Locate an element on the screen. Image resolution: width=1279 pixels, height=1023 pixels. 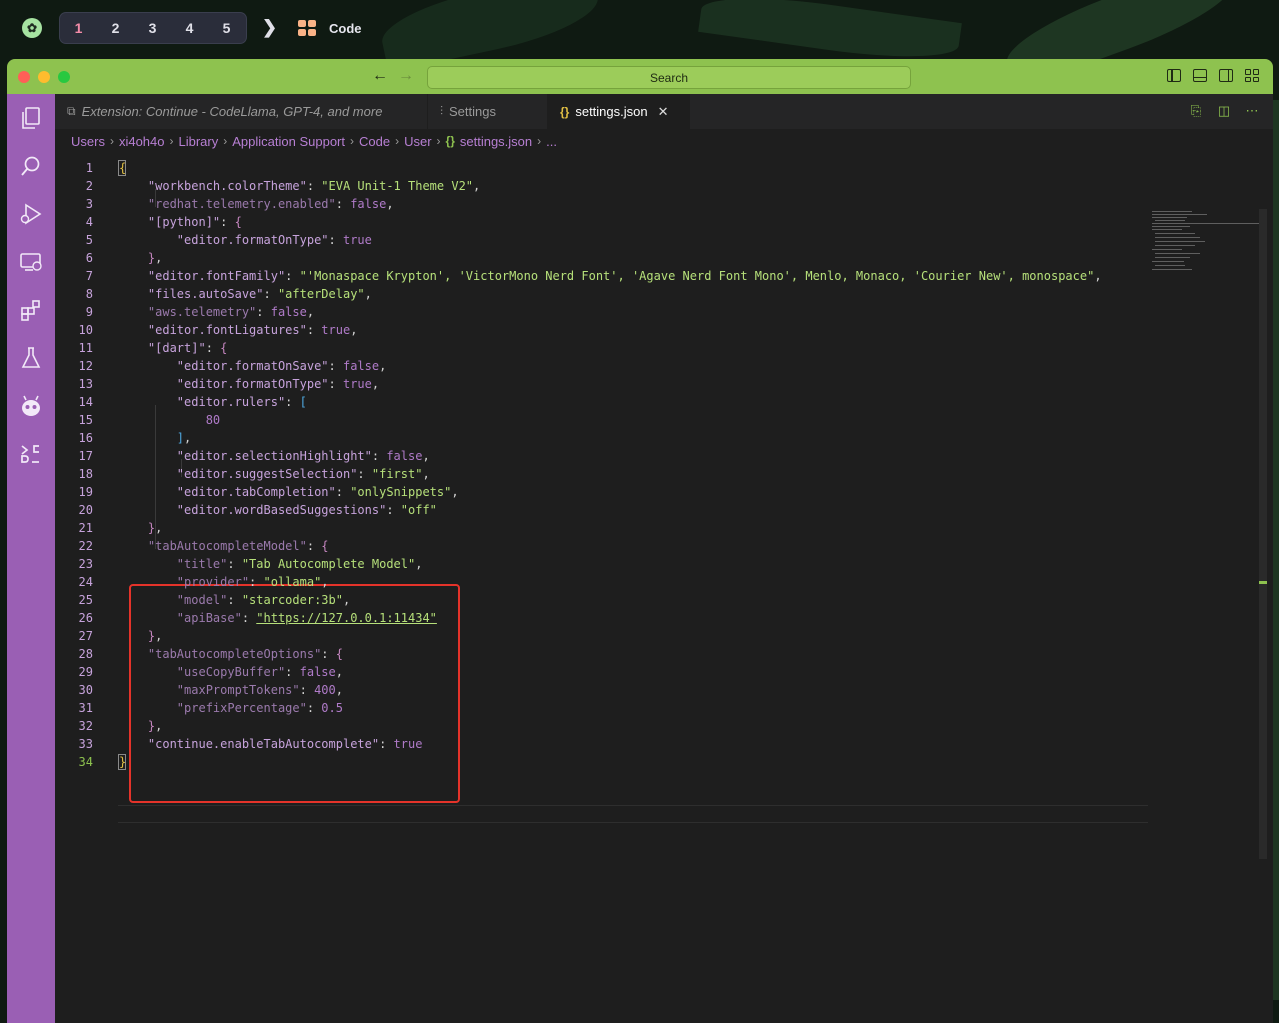
code-text: "files.autoSave": "afterDelay", is located at coordinates (245, 294).